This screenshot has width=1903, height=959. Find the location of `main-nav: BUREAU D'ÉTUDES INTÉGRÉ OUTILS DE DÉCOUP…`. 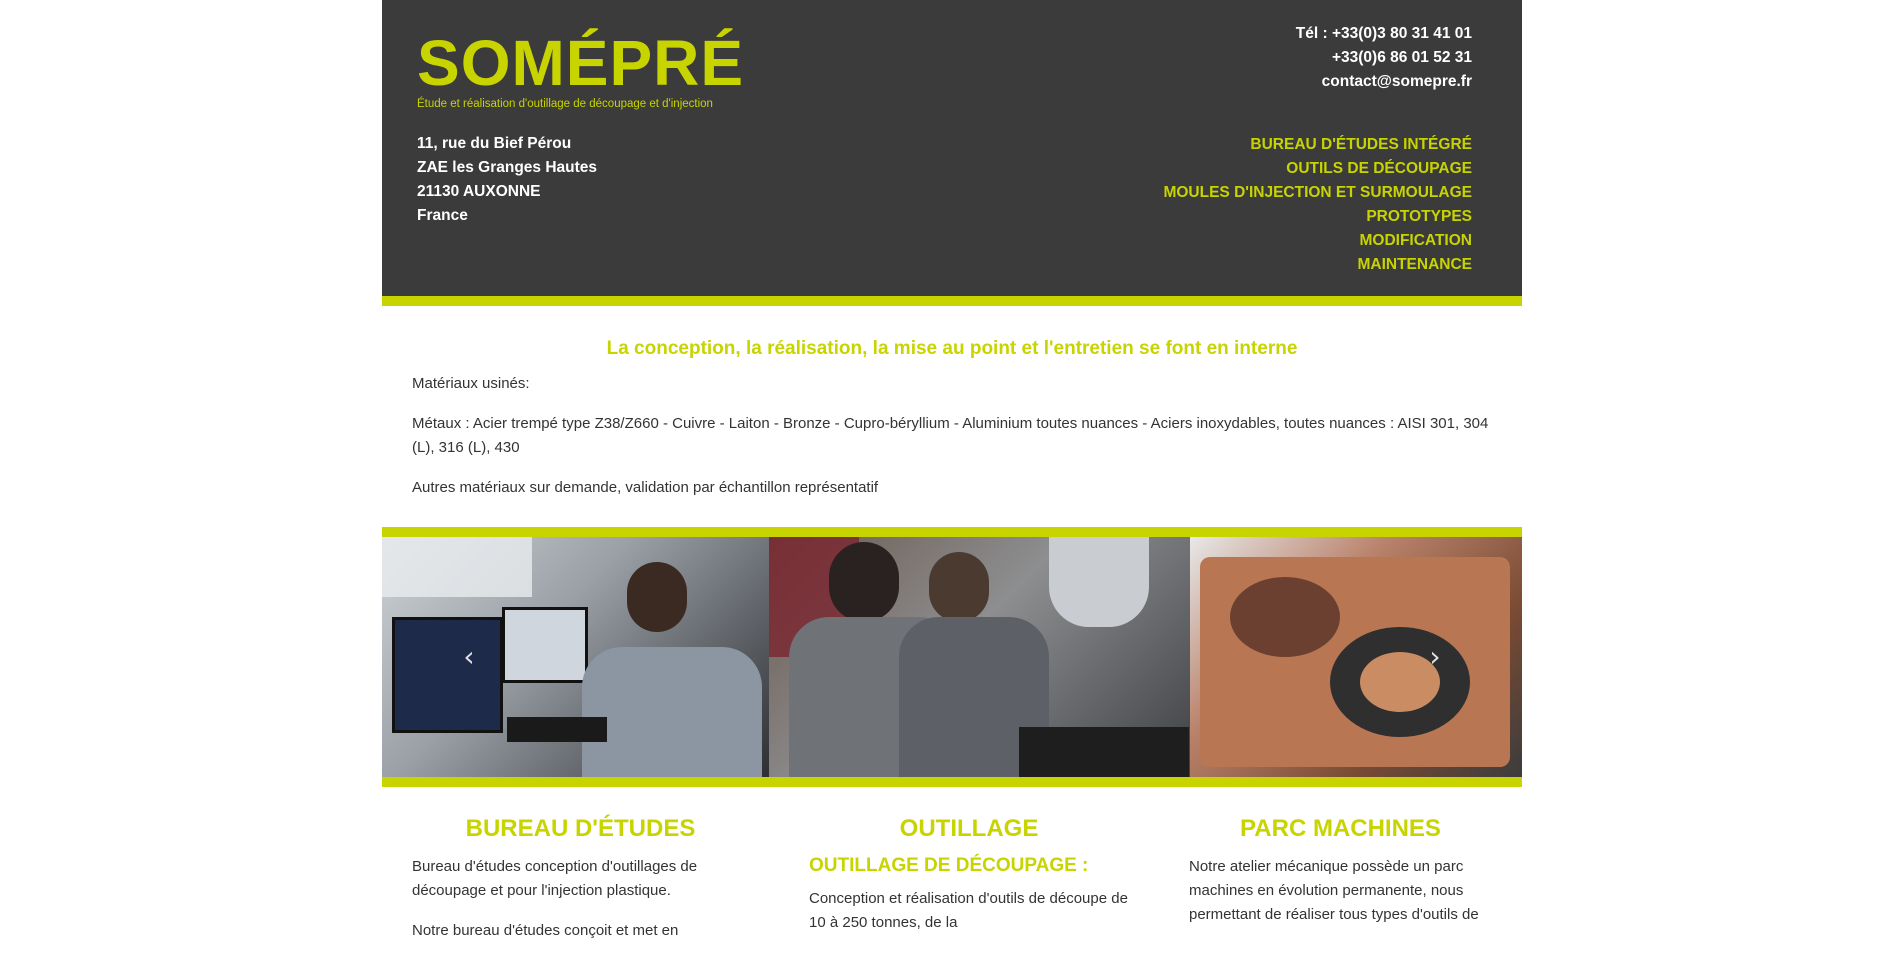

main-nav: BUREAU D'ÉTUDES INTÉGRÉ OUTILS DE DÉCOUP… is located at coordinates (1317, 205).